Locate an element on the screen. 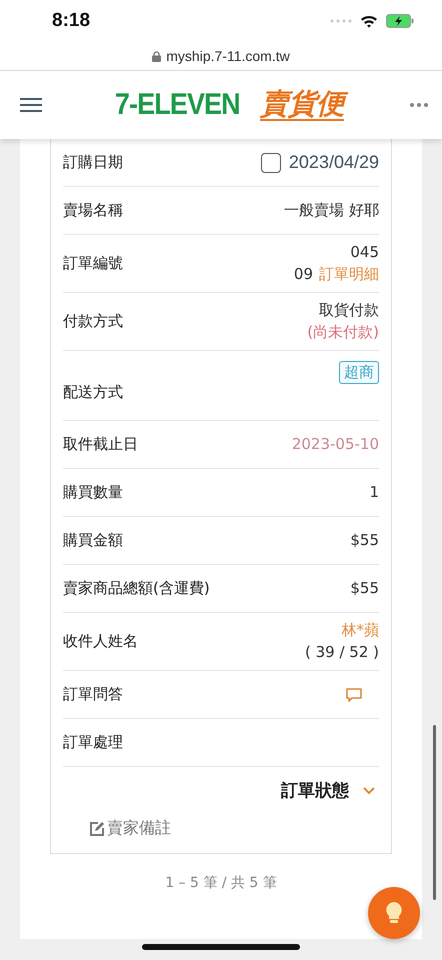  value-text: 林*蘋 is located at coordinates (360, 630).